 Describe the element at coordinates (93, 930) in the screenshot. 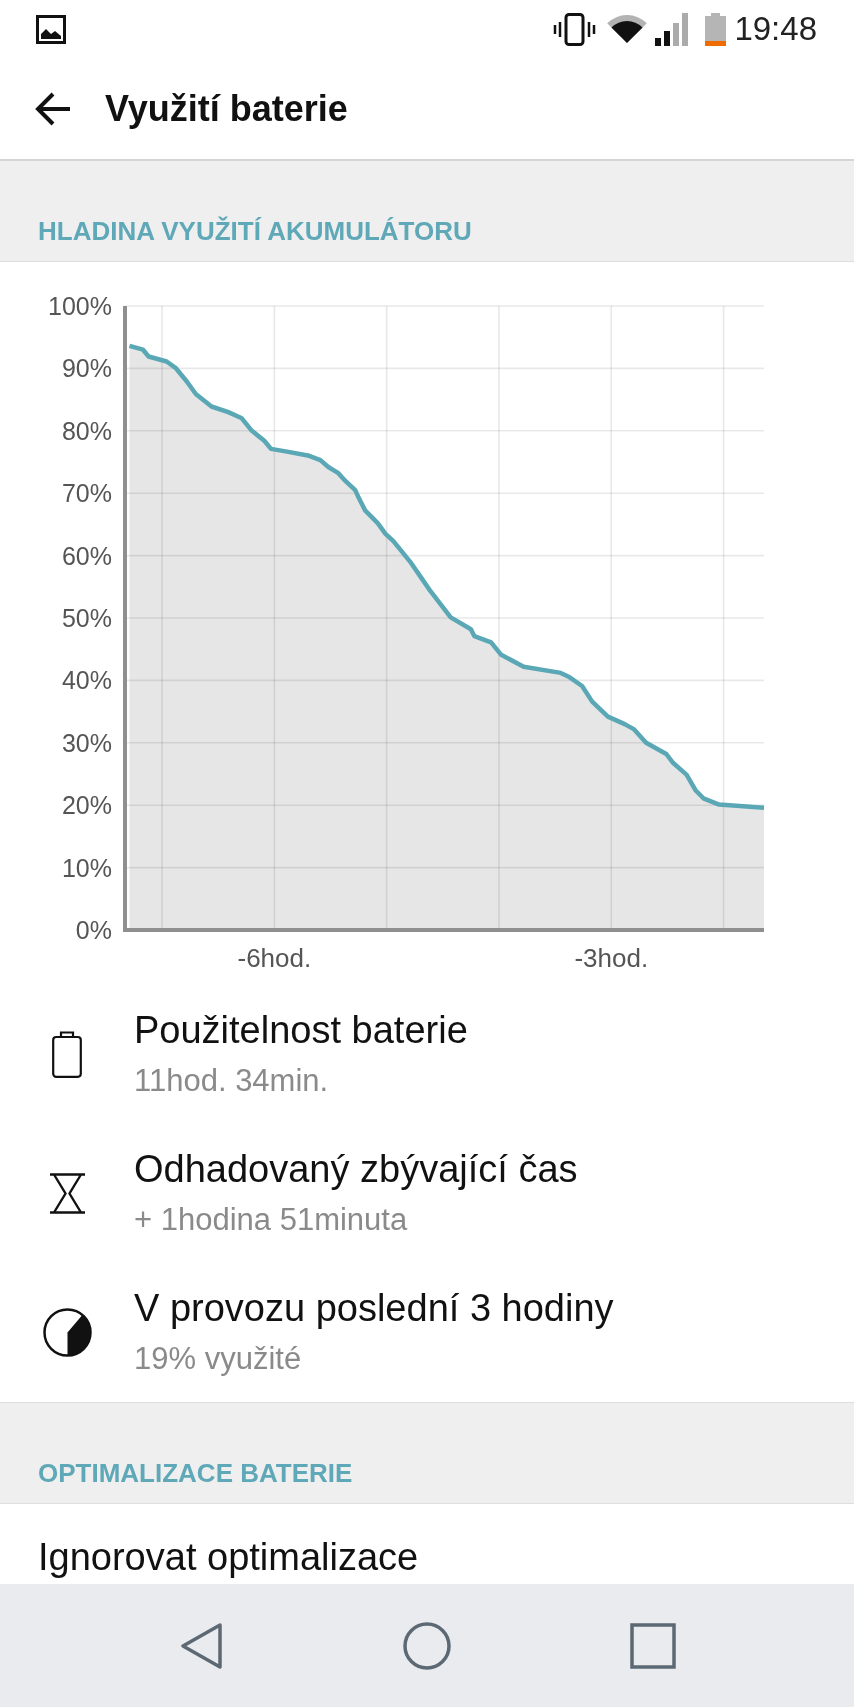

I see `y-axis-label: 0%` at that location.